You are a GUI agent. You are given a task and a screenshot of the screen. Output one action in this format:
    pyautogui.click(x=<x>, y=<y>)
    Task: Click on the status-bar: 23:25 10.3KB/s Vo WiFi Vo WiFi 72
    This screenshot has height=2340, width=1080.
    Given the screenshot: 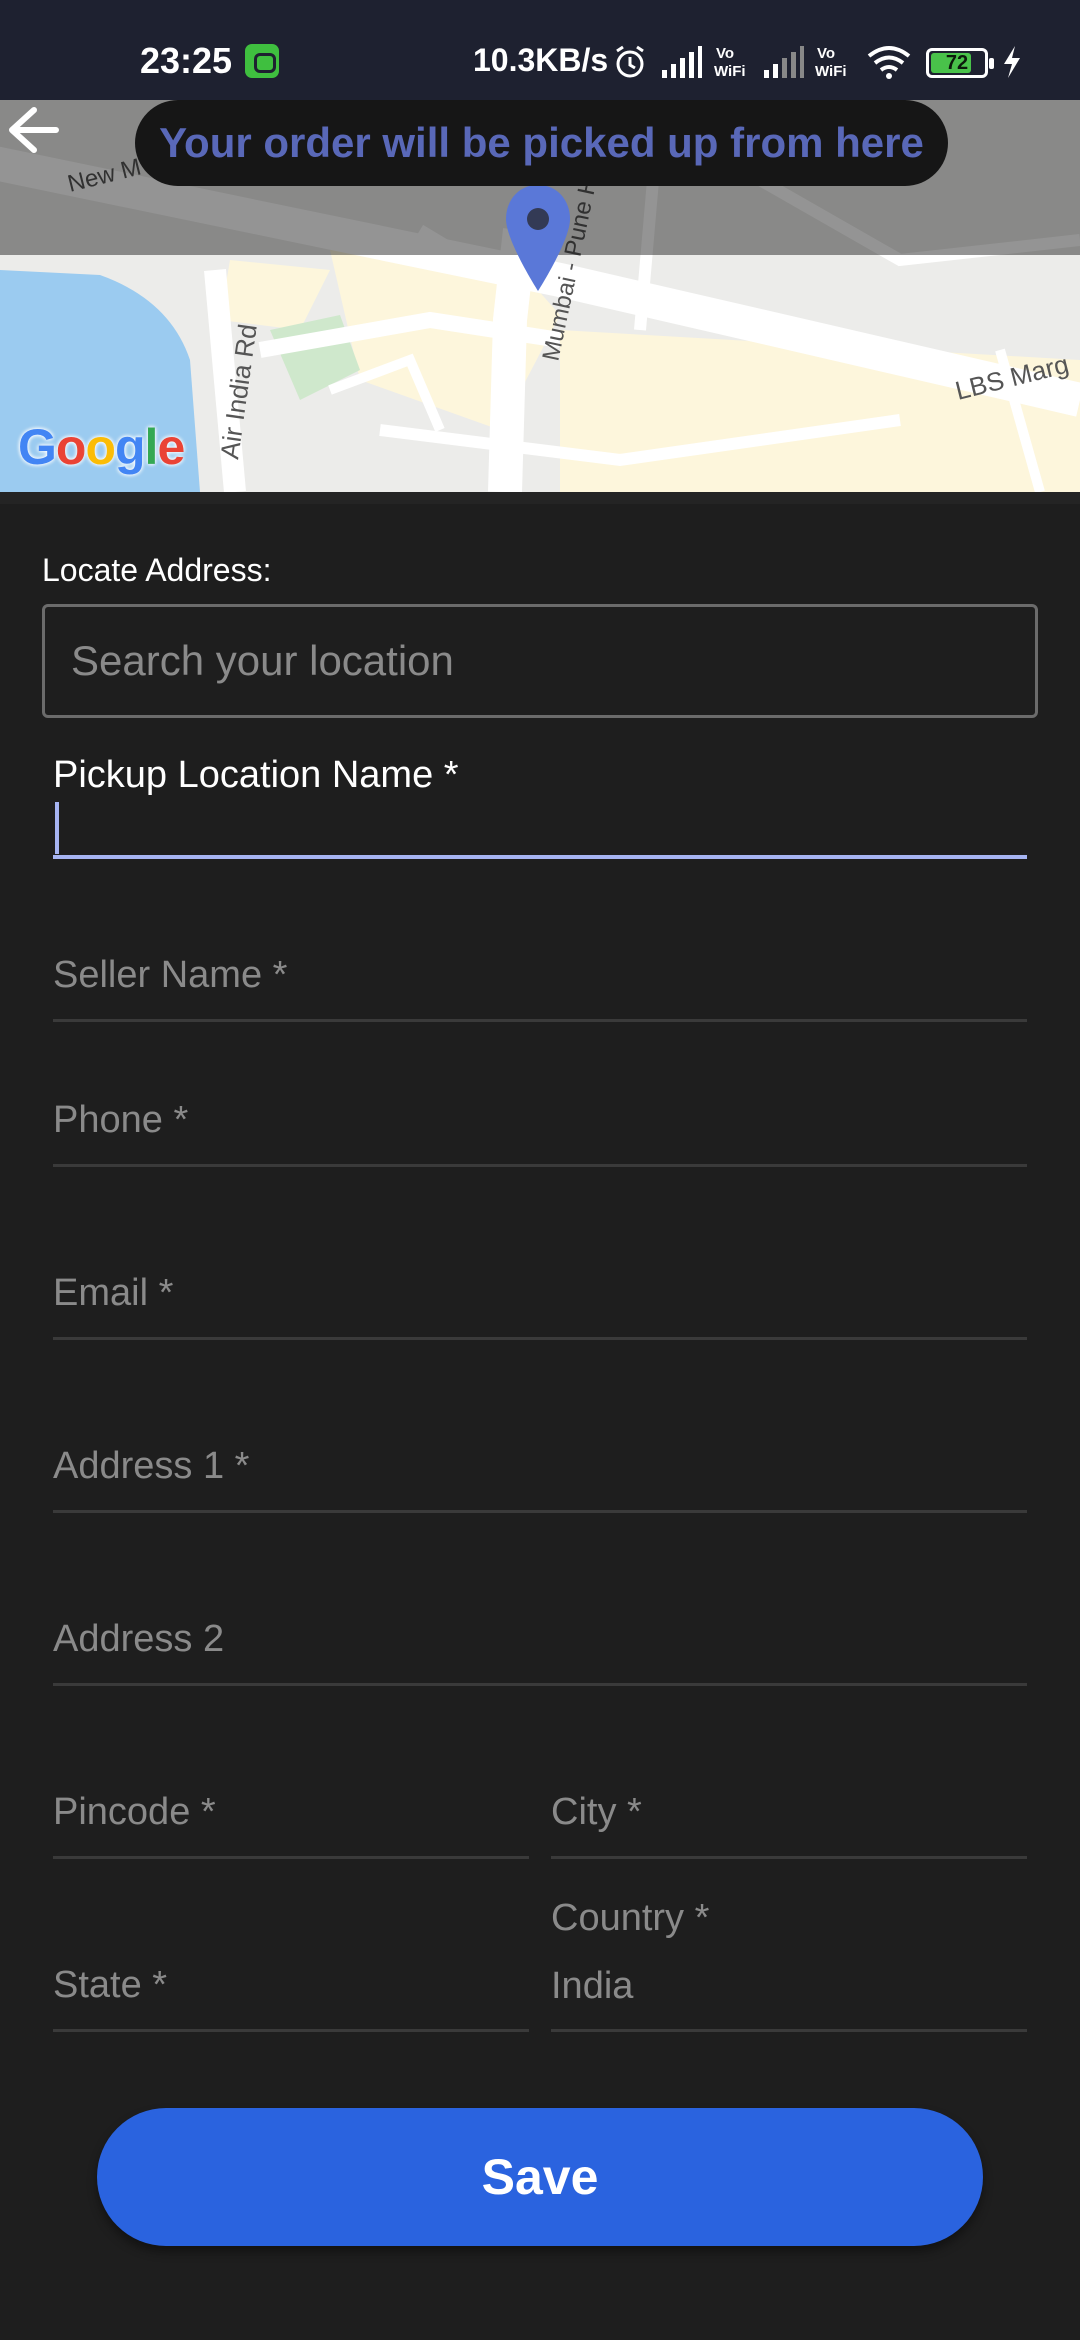 What is the action you would take?
    pyautogui.click(x=540, y=50)
    